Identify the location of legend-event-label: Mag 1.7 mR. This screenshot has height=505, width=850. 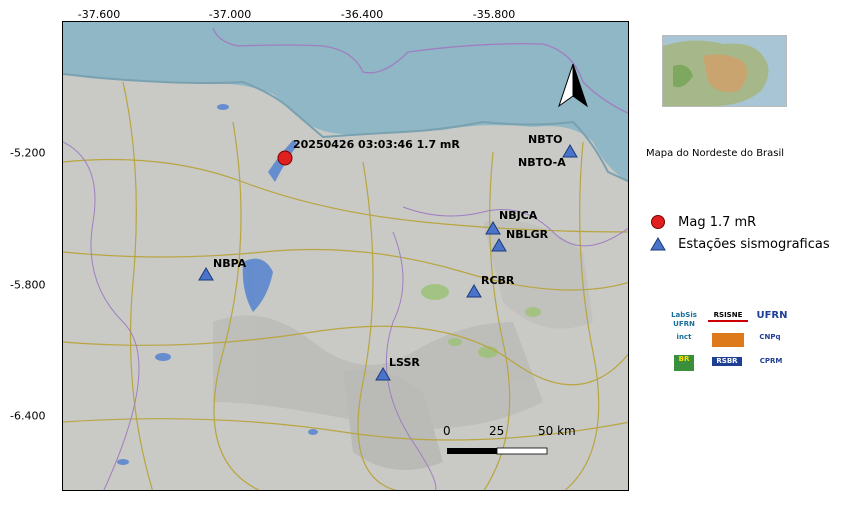
(717, 222).